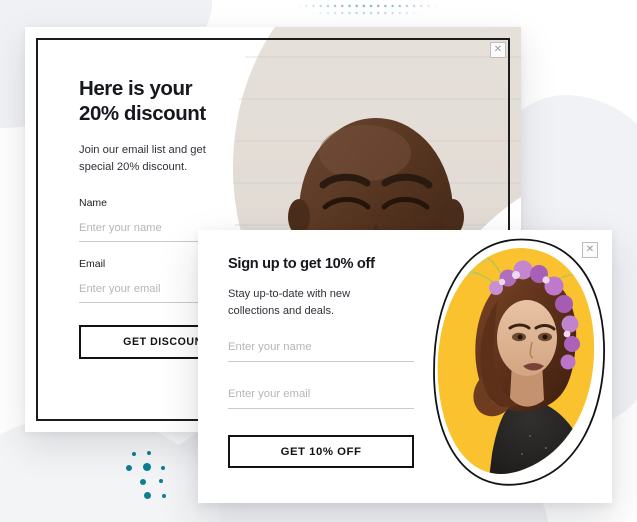  Describe the element at coordinates (157, 478) in the screenshot. I see `teal-dot-cluster` at that location.